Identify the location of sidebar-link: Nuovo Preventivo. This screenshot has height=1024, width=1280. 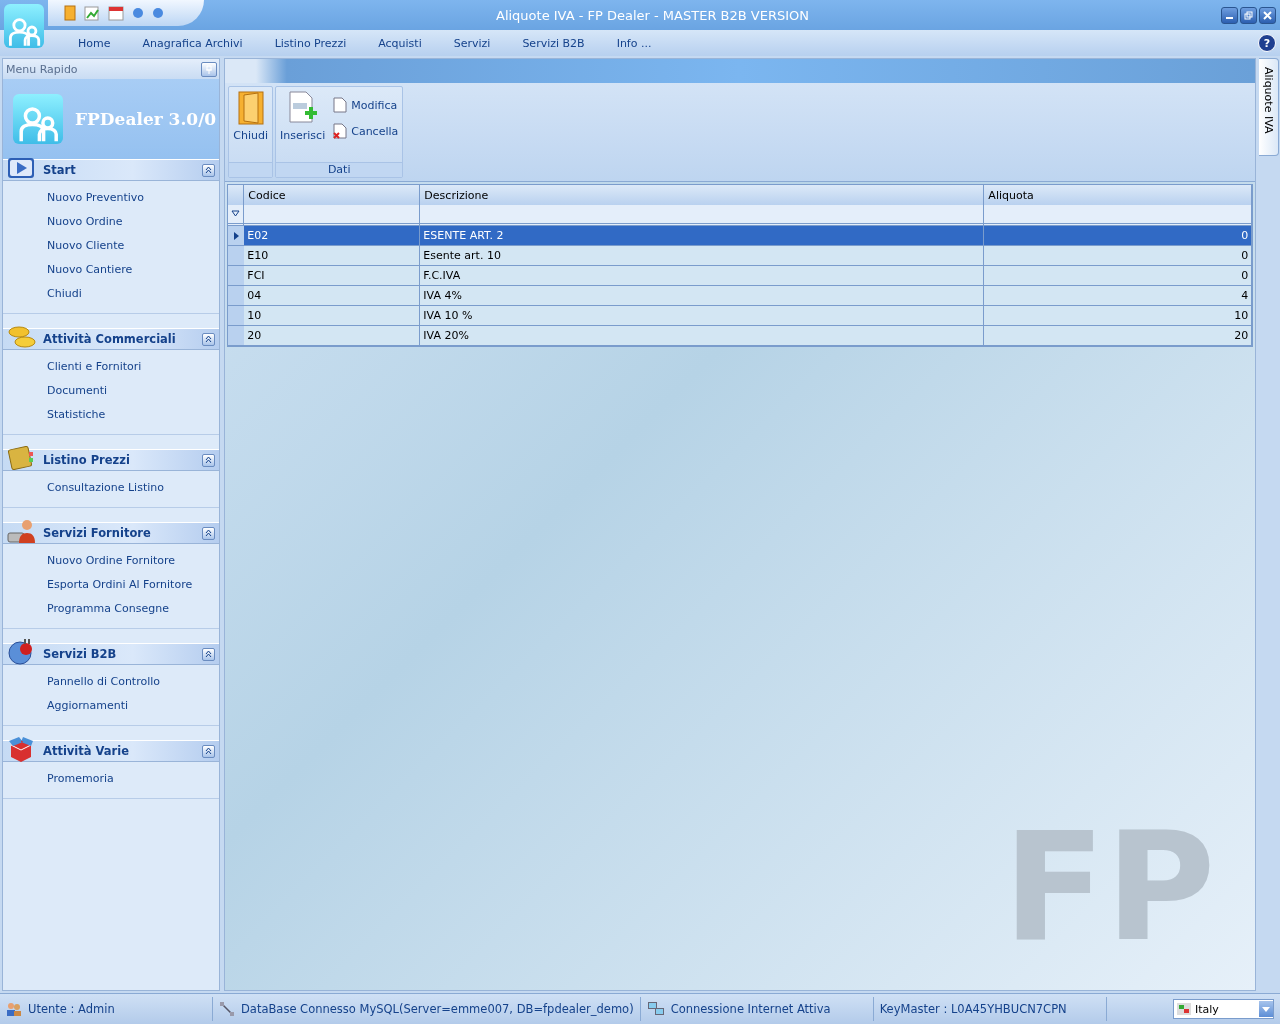
(95, 197).